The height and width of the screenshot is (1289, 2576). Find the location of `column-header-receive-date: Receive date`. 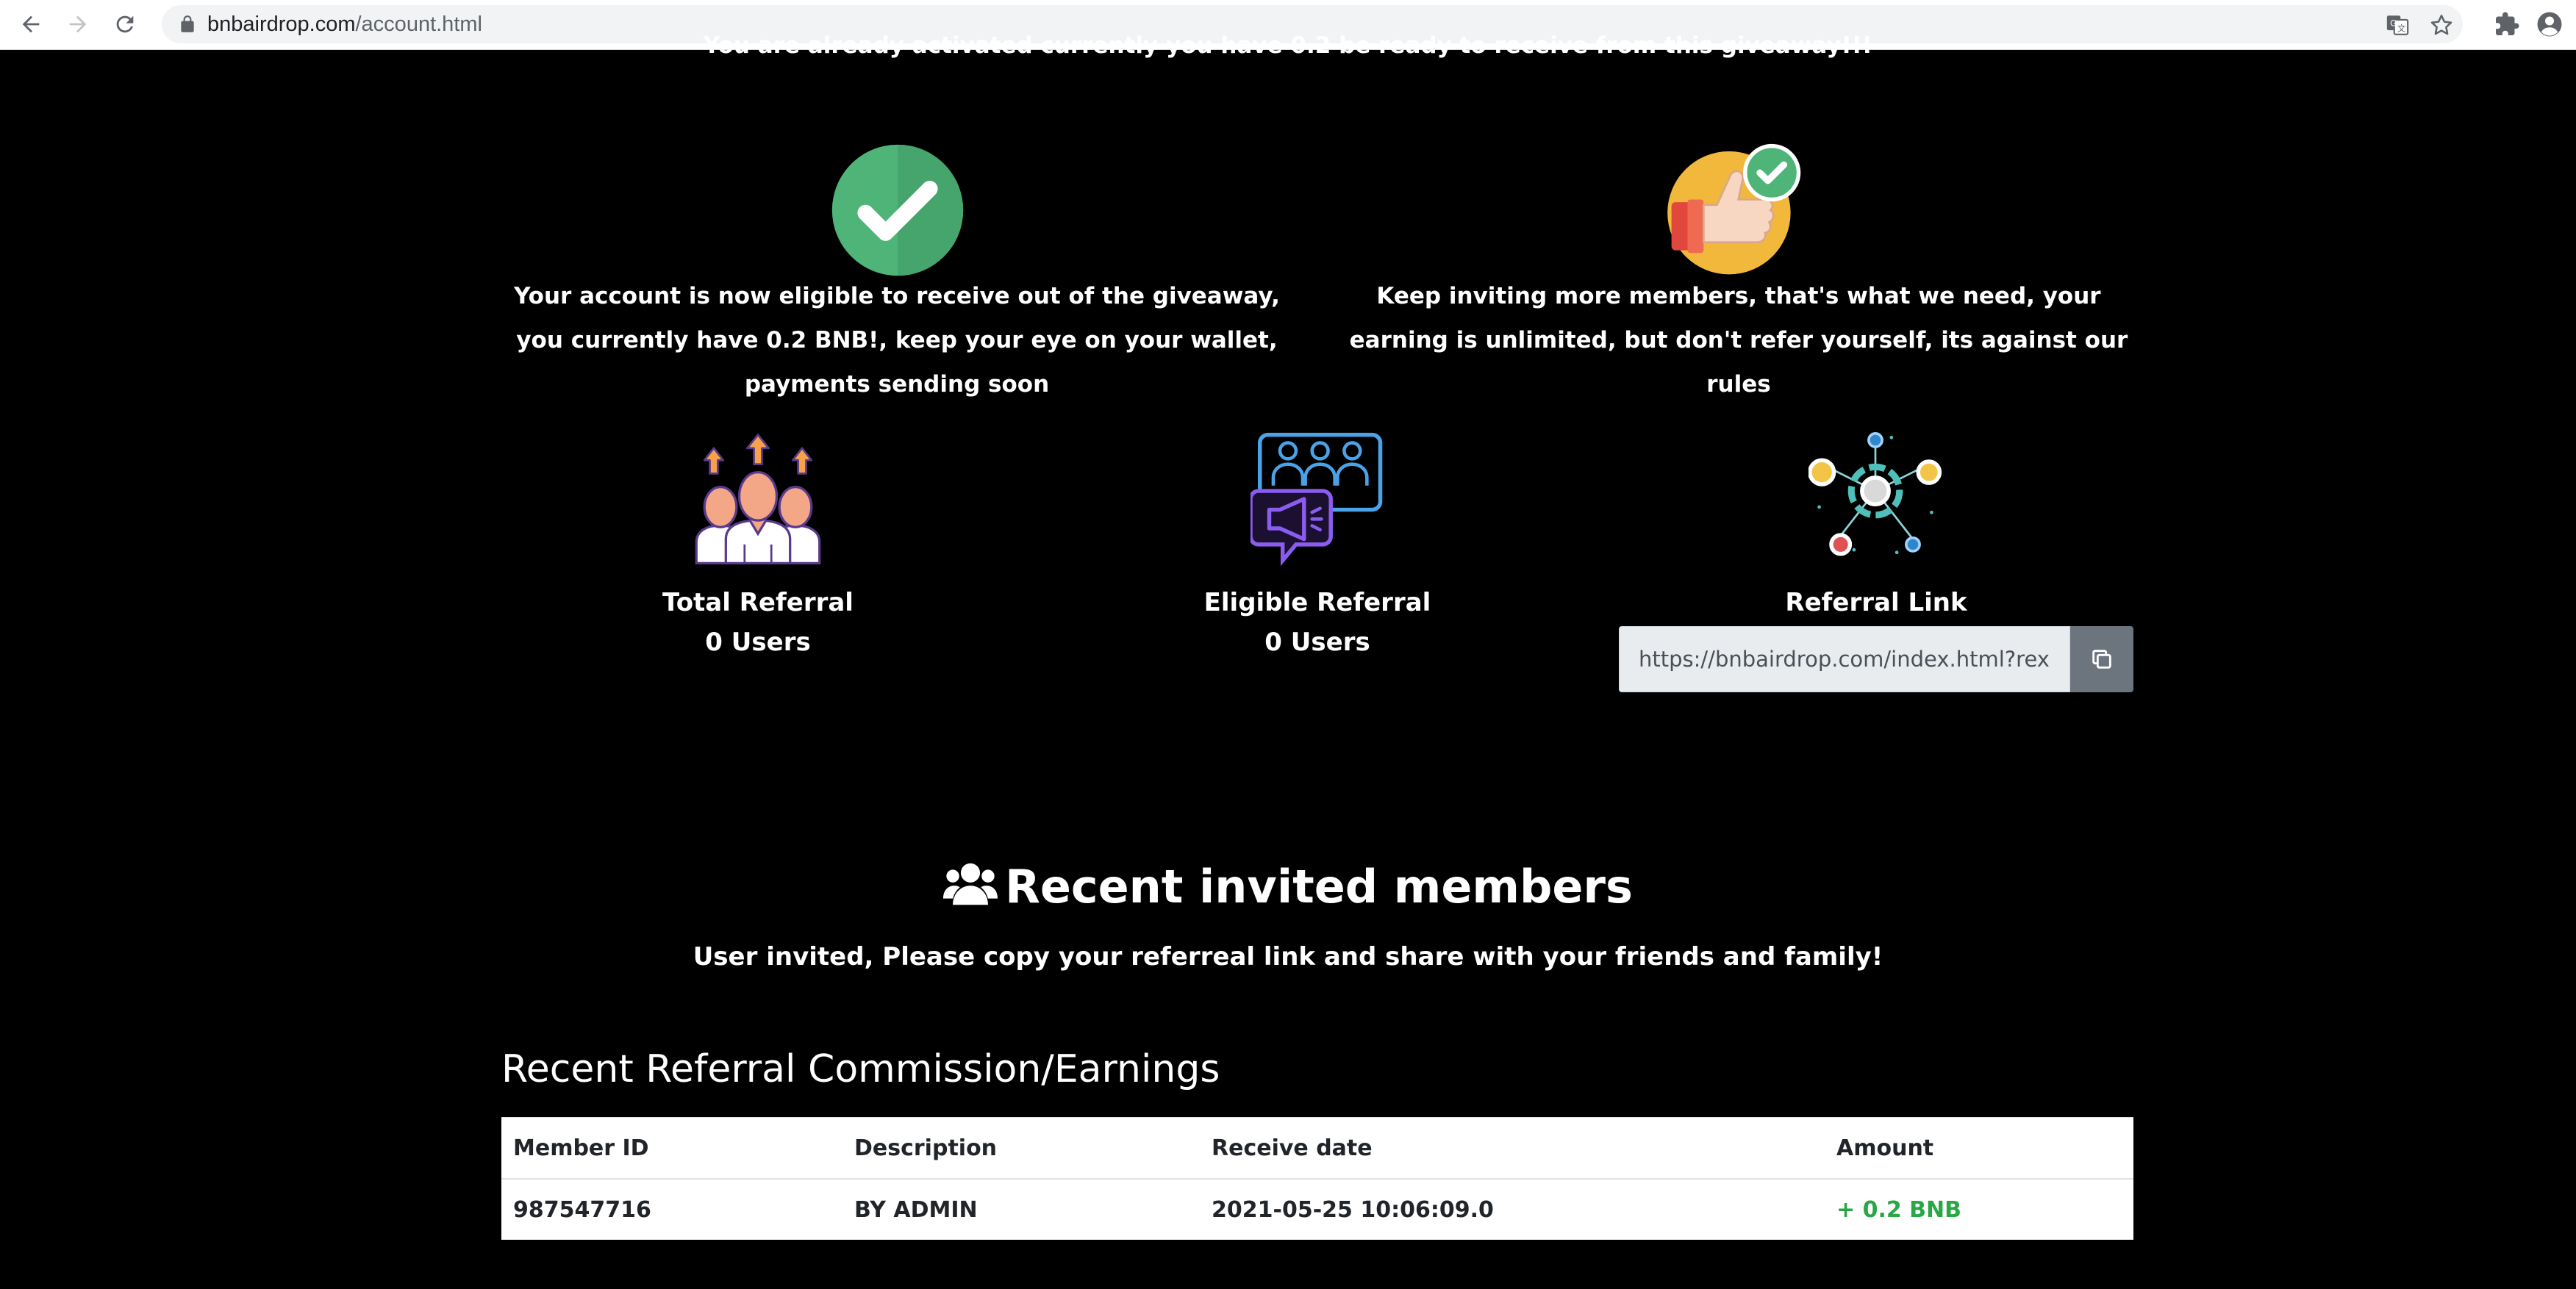

column-header-receive-date: Receive date is located at coordinates (1512, 1148).